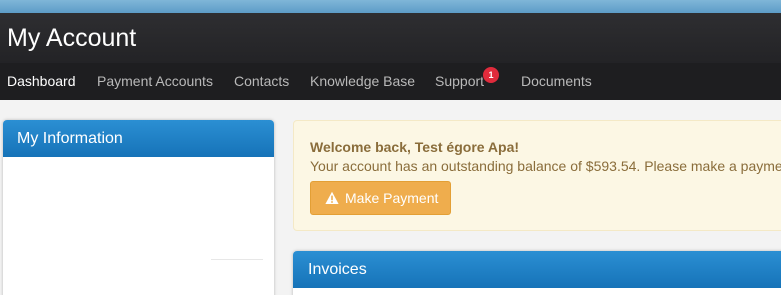 The image size is (781, 295). What do you see at coordinates (537, 269) in the screenshot?
I see `invoices-title: Invoices` at bounding box center [537, 269].